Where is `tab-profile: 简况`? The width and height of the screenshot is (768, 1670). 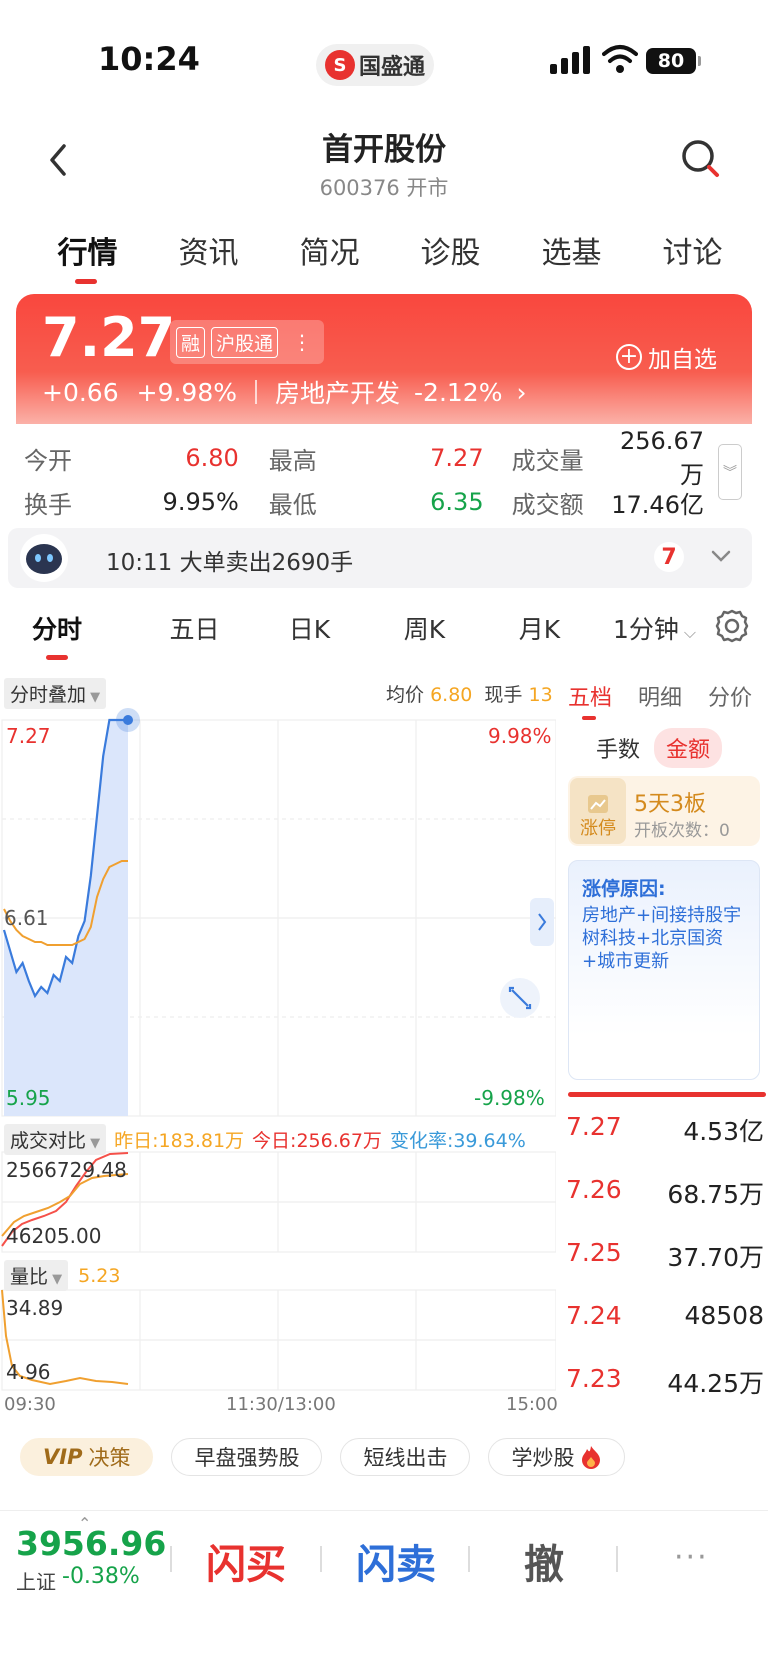
tab-profile: 简况 is located at coordinates (329, 250).